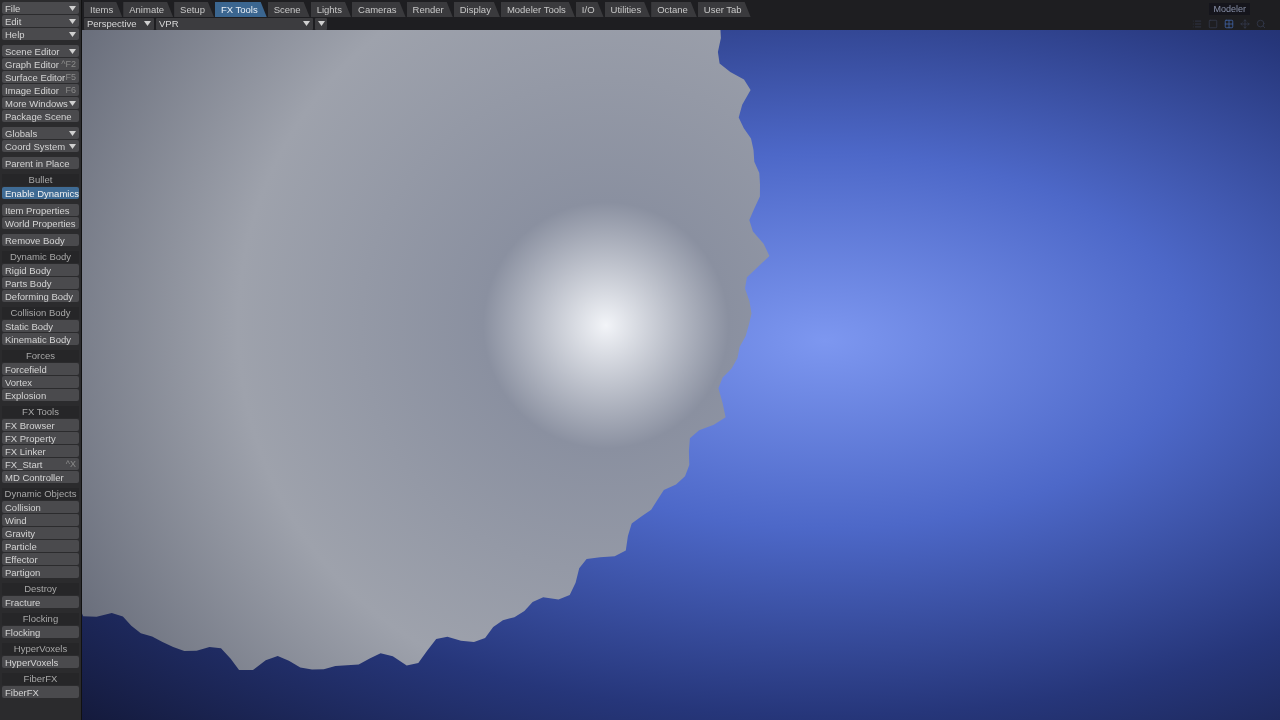 This screenshot has height=720, width=1280. What do you see at coordinates (1197, 23) in the screenshot?
I see `list-icon` at bounding box center [1197, 23].